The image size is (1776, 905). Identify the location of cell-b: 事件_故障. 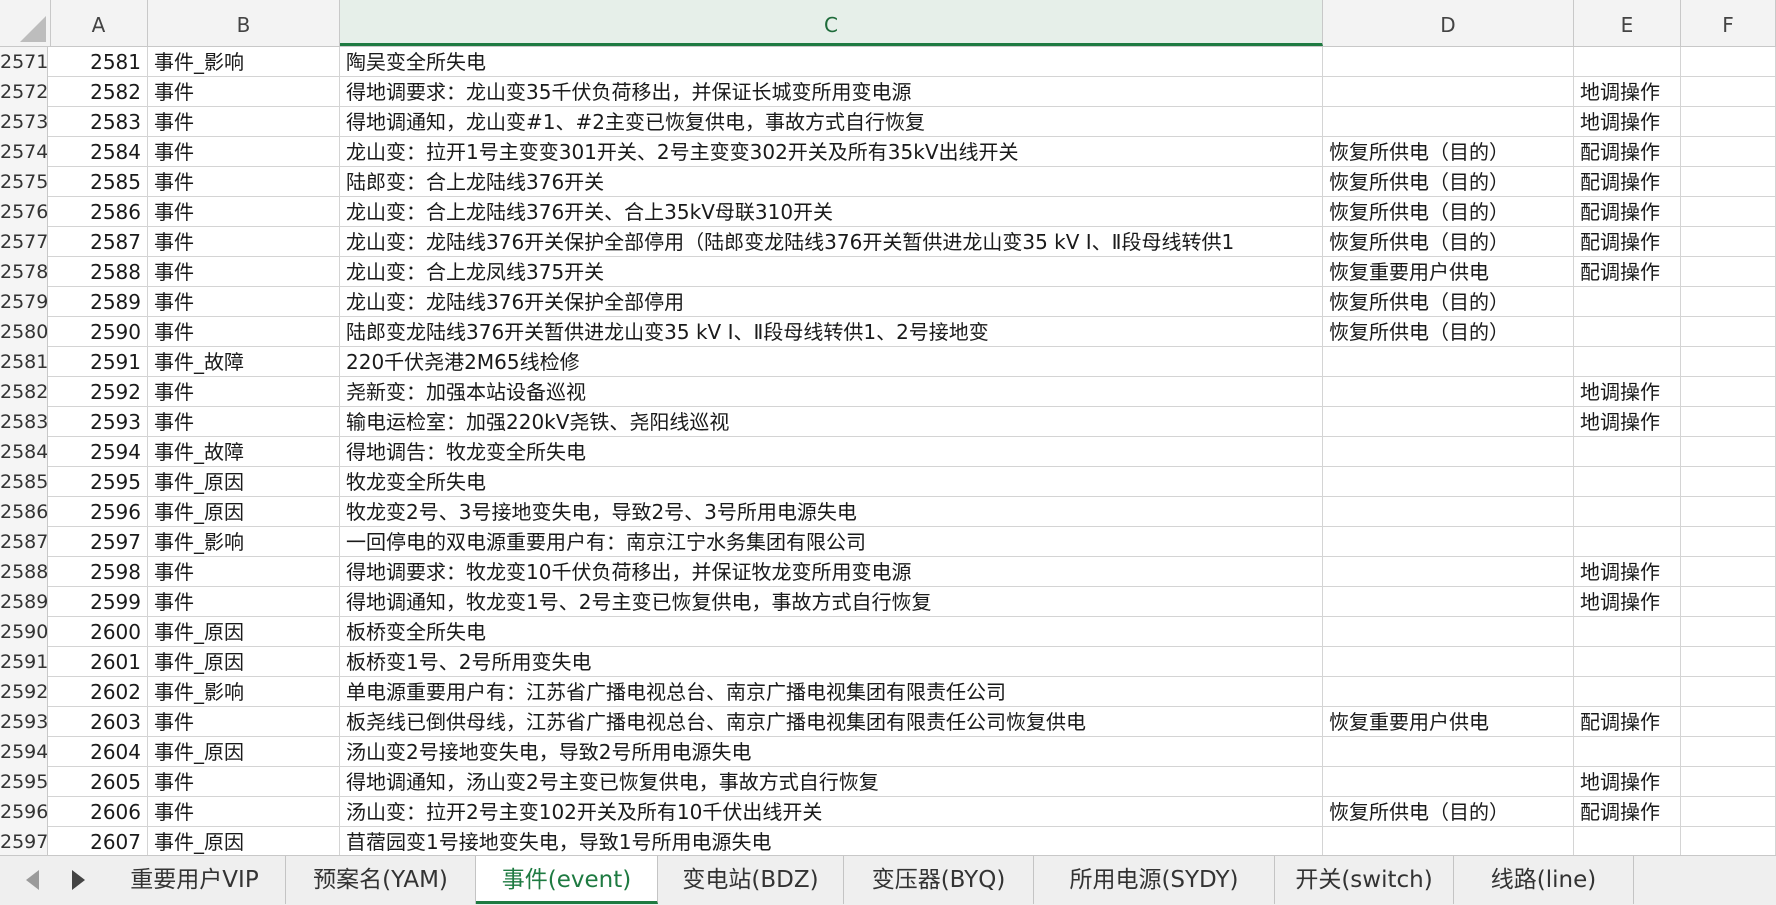
(244, 452).